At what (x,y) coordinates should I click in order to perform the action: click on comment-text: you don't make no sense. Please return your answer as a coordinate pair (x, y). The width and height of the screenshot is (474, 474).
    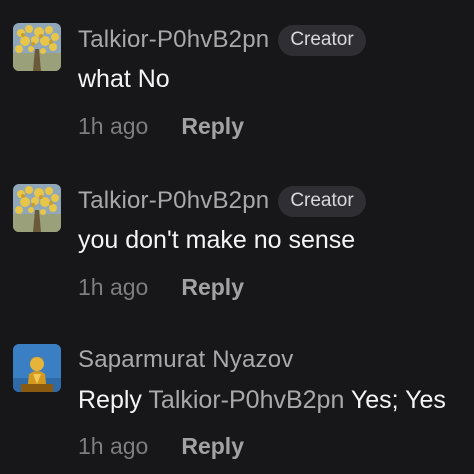
    Looking at the image, I should click on (217, 240).